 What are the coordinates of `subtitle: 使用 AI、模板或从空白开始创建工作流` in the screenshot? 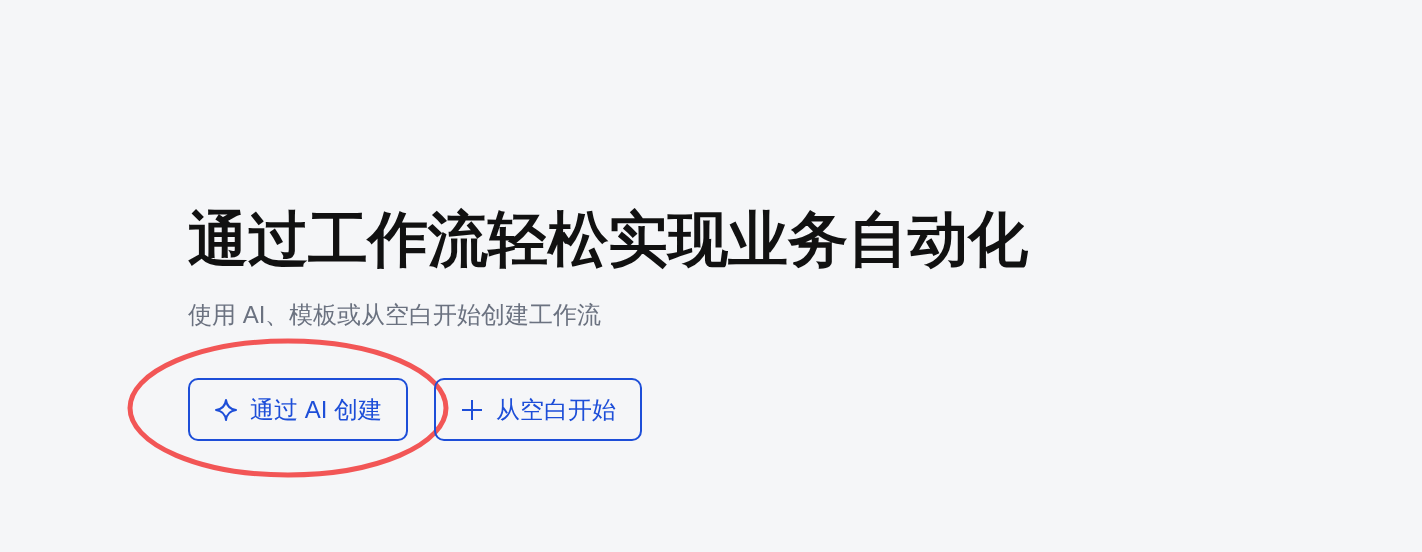 It's located at (395, 315).